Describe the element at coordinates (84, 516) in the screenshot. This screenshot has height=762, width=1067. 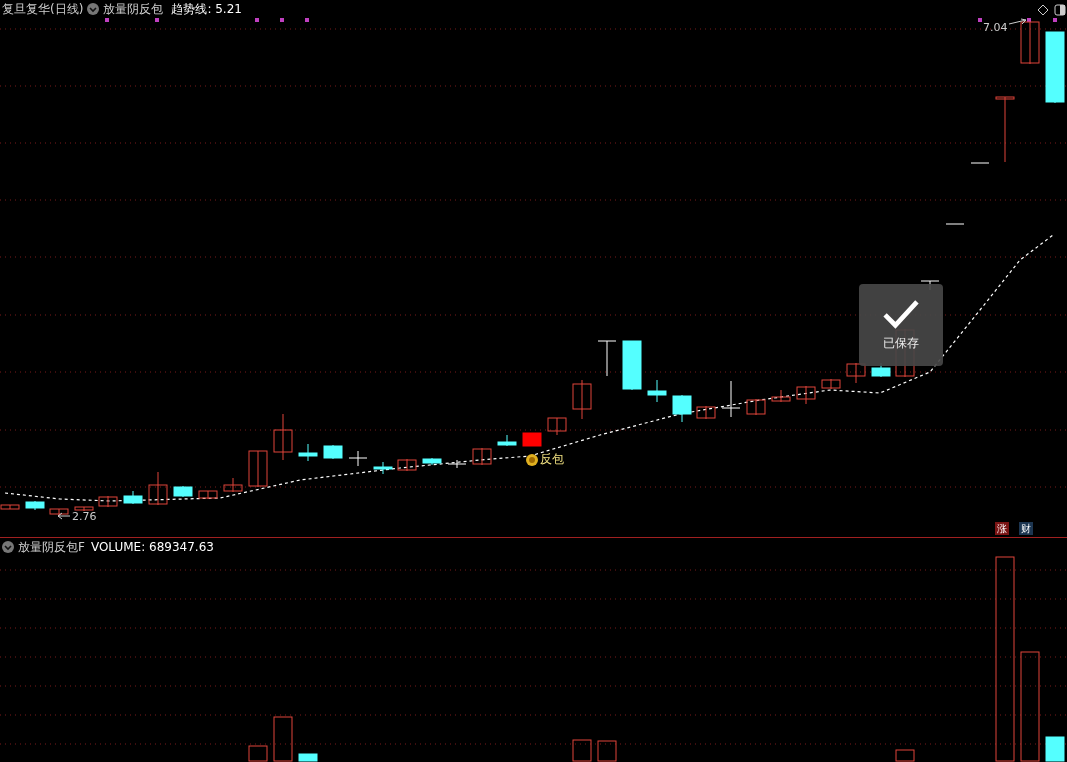
I see `low-price-label: 2.76` at that location.